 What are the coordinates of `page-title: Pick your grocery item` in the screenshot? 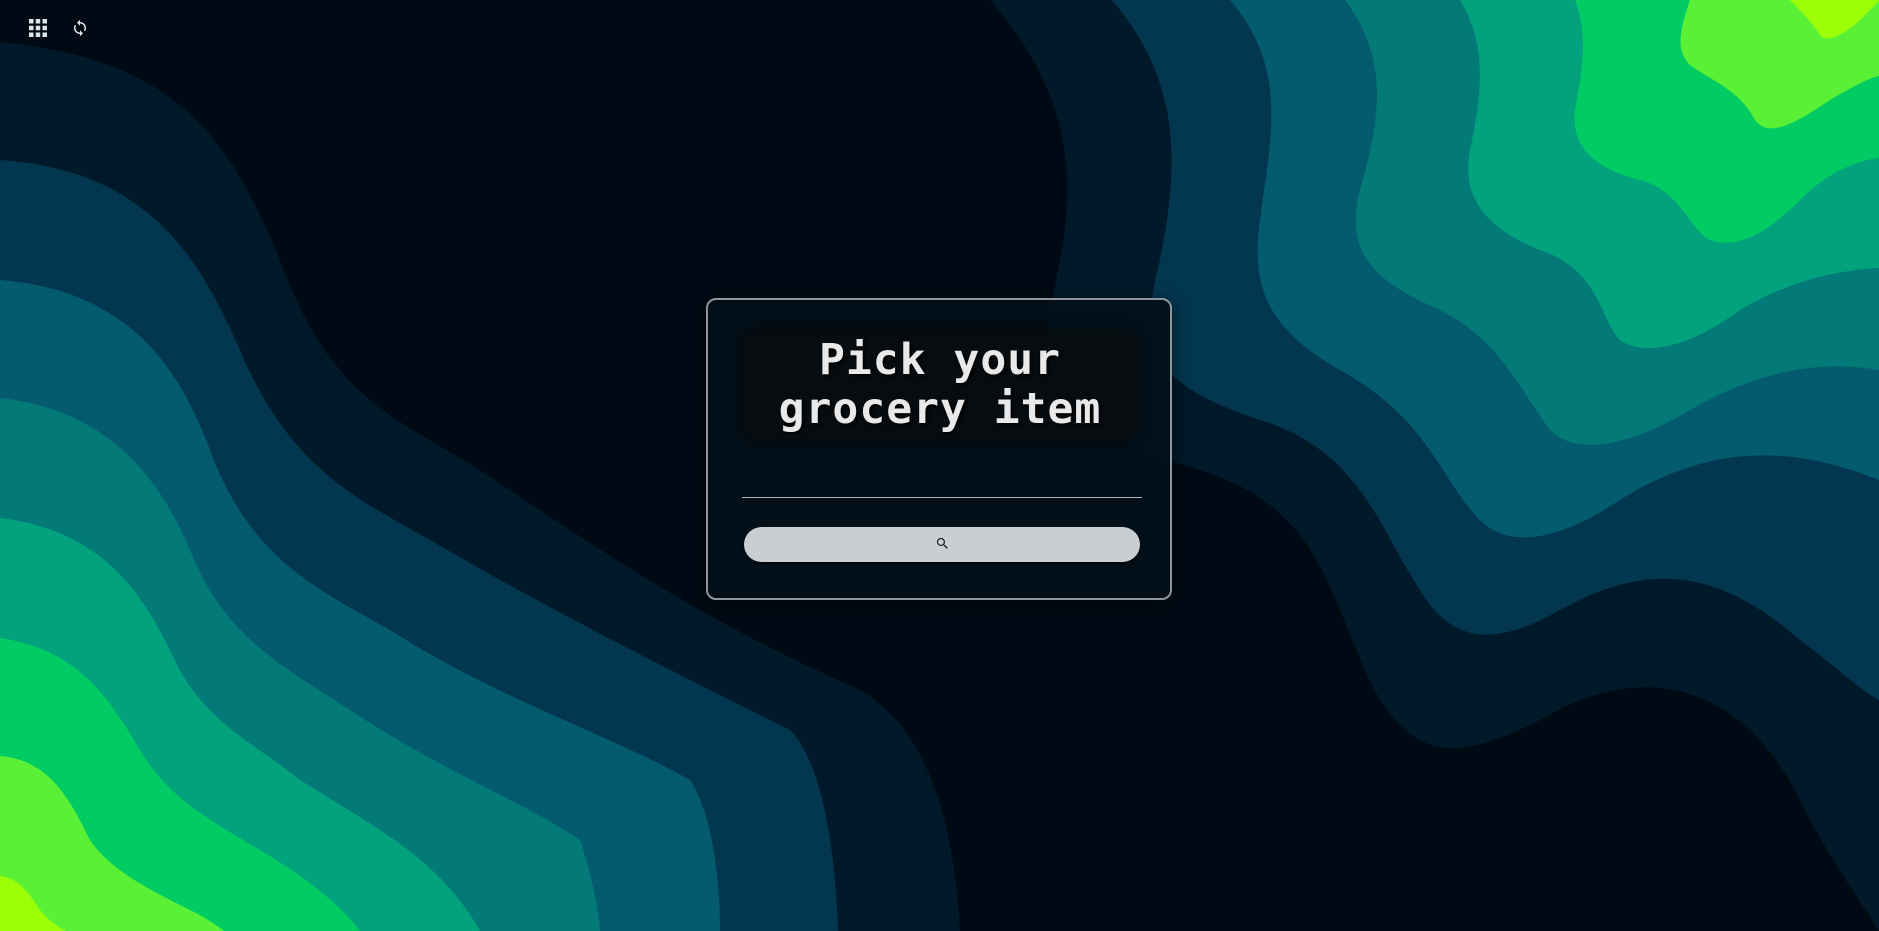 It's located at (940, 384).